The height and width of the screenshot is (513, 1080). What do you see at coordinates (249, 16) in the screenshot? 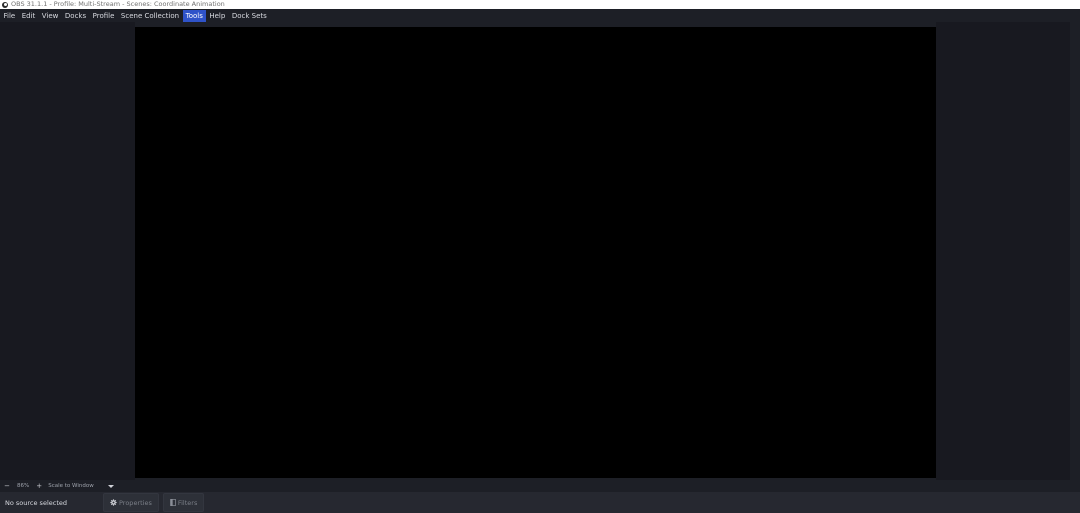
I see `menu-dock-sets: Dock Sets` at bounding box center [249, 16].